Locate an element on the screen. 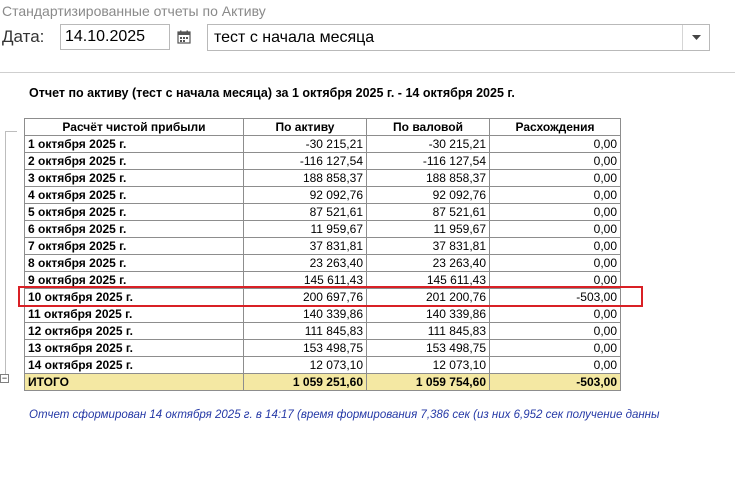 This screenshot has height=495, width=735. column-header: Расхождения is located at coordinates (555, 127).